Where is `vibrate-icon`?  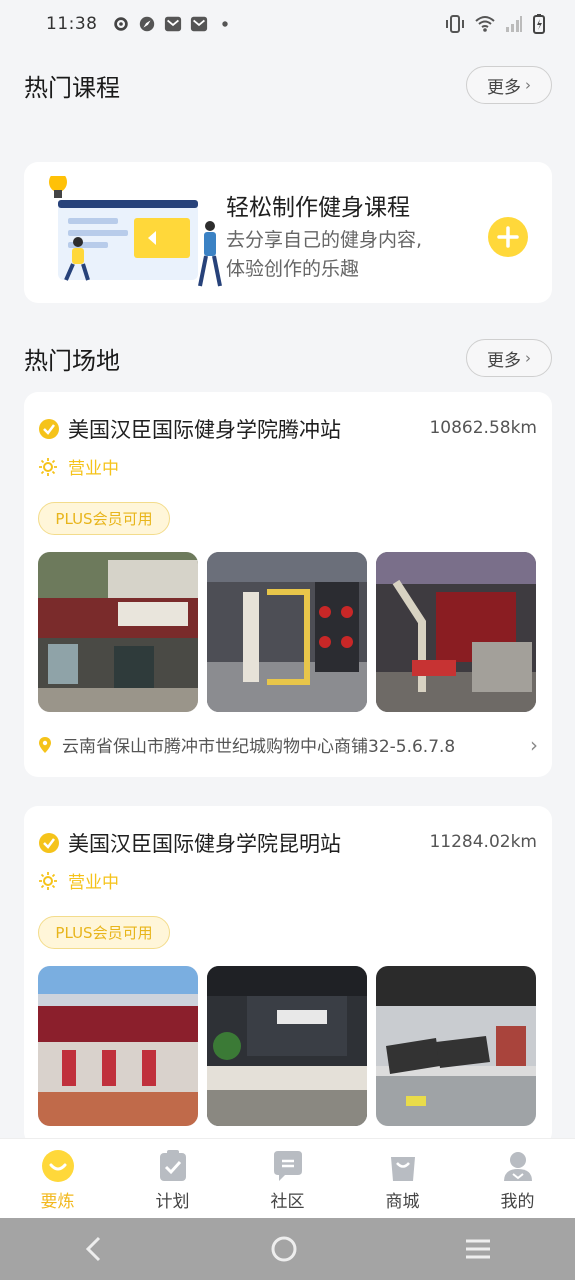
vibrate-icon is located at coordinates (455, 24).